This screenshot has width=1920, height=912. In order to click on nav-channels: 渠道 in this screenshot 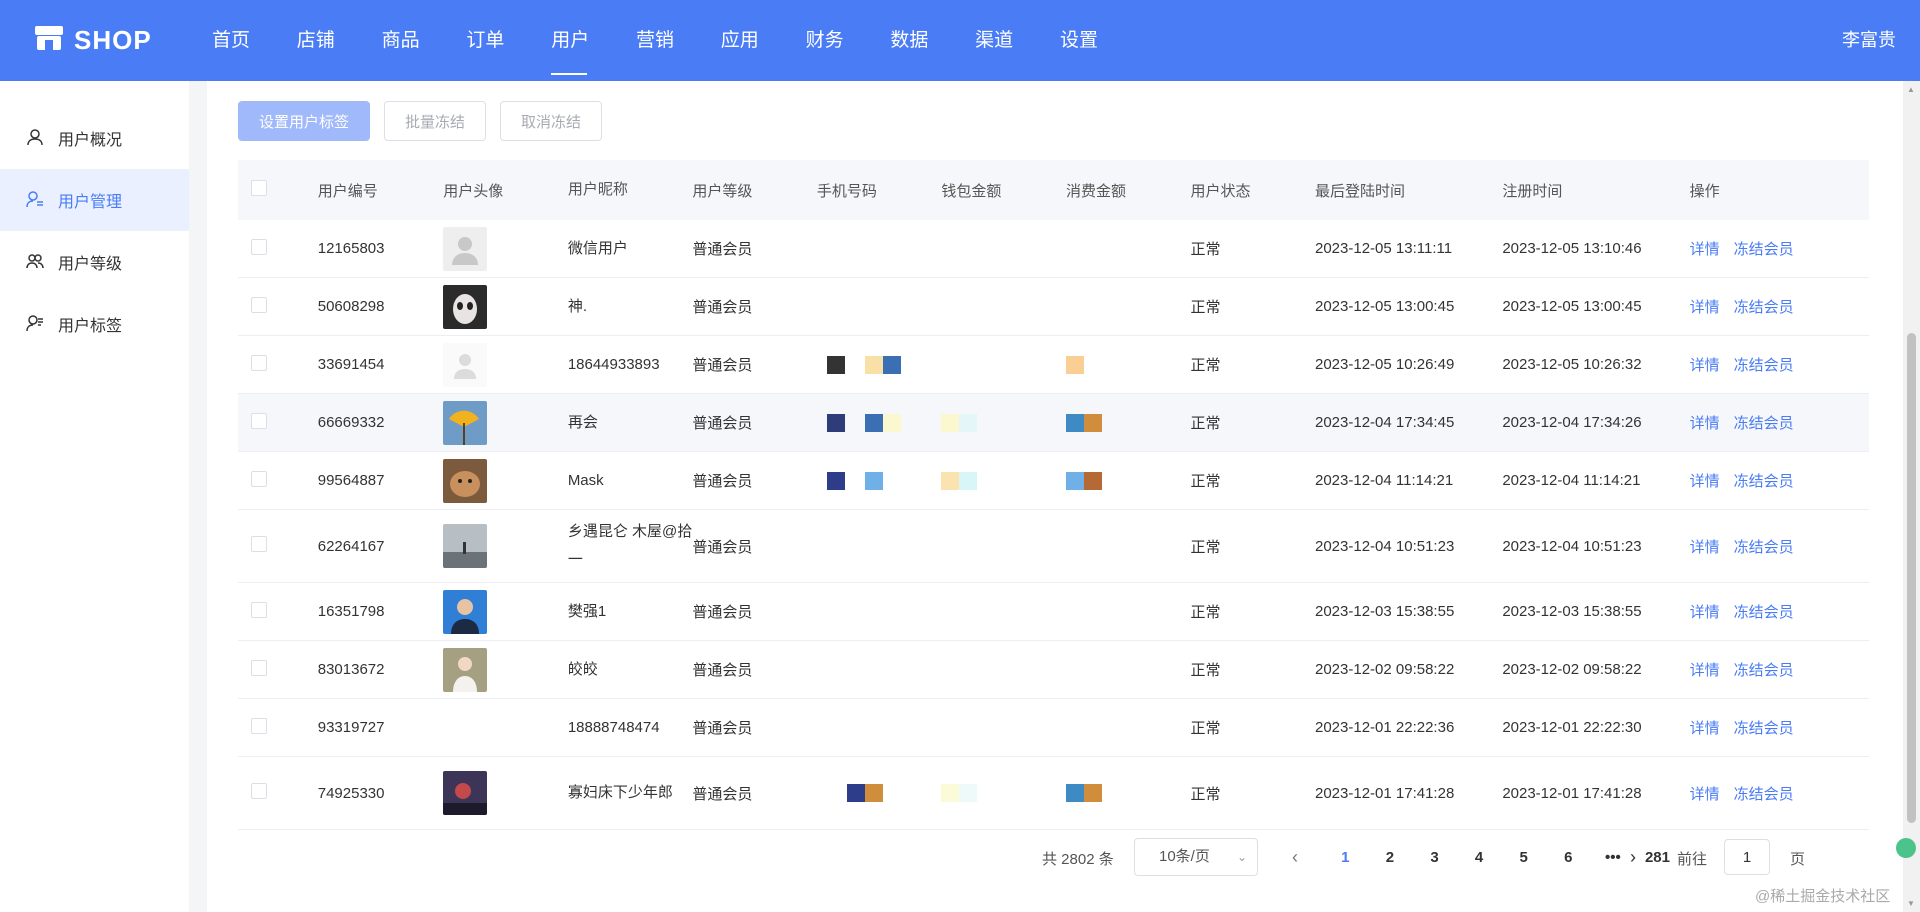, I will do `click(1017, 40)`.